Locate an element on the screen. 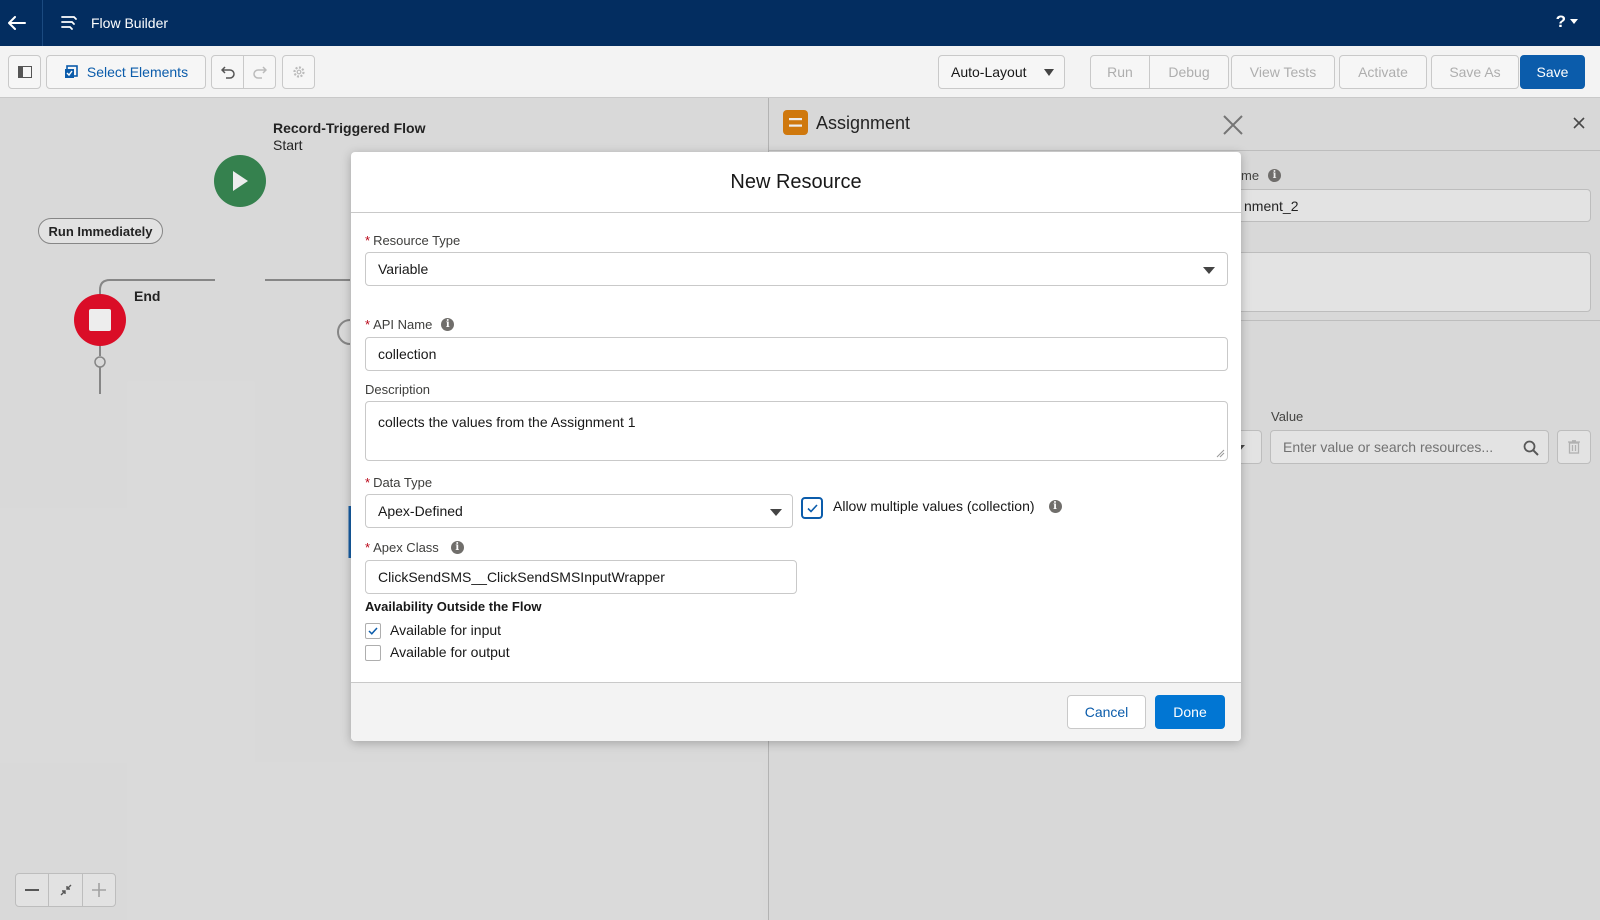 Image resolution: width=1600 pixels, height=920 pixels. available-output-checkbox is located at coordinates (373, 653).